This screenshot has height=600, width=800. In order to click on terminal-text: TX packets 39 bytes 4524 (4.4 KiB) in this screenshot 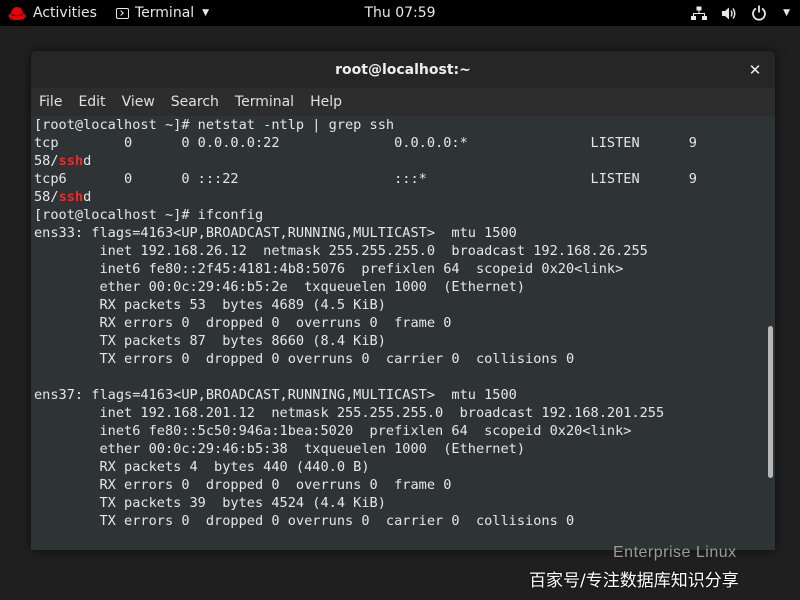, I will do `click(210, 503)`.